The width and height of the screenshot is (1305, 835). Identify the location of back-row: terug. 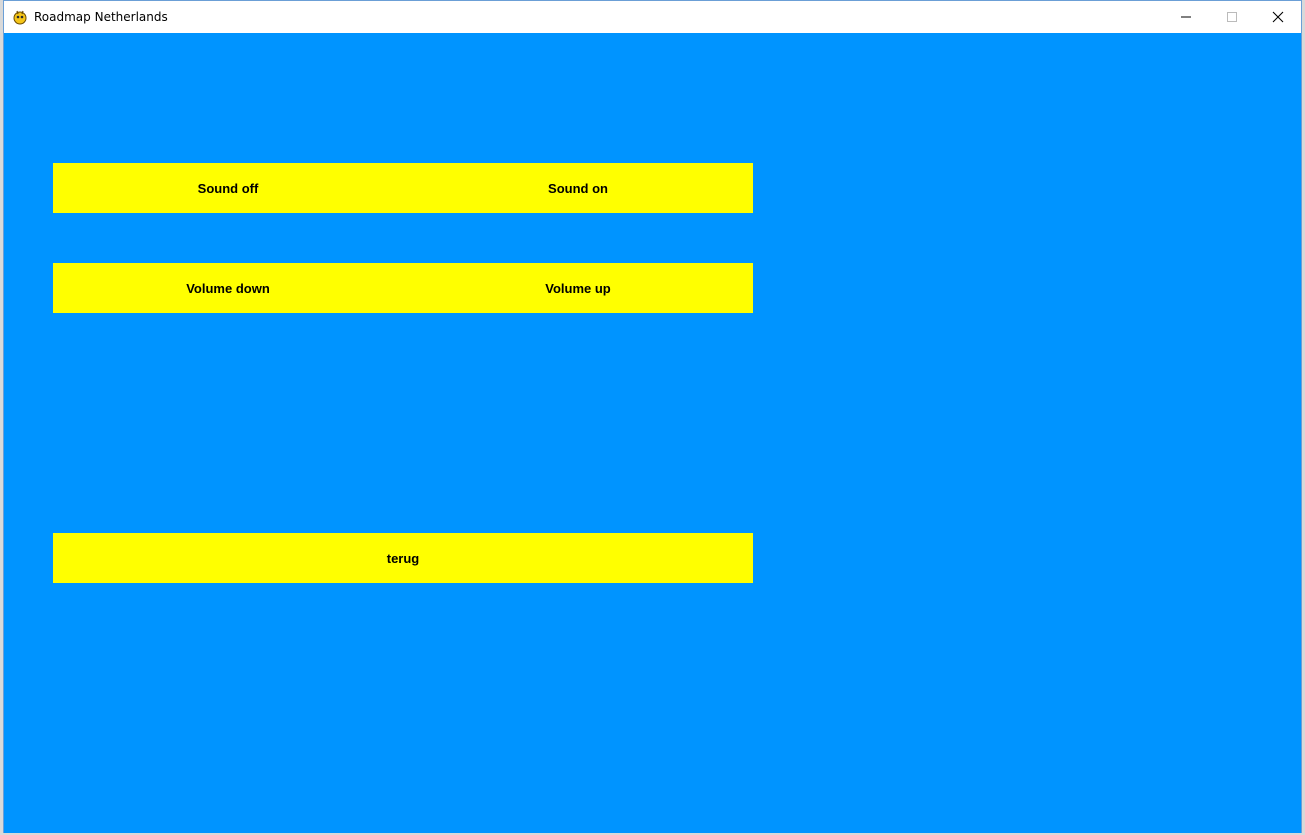
(403, 558).